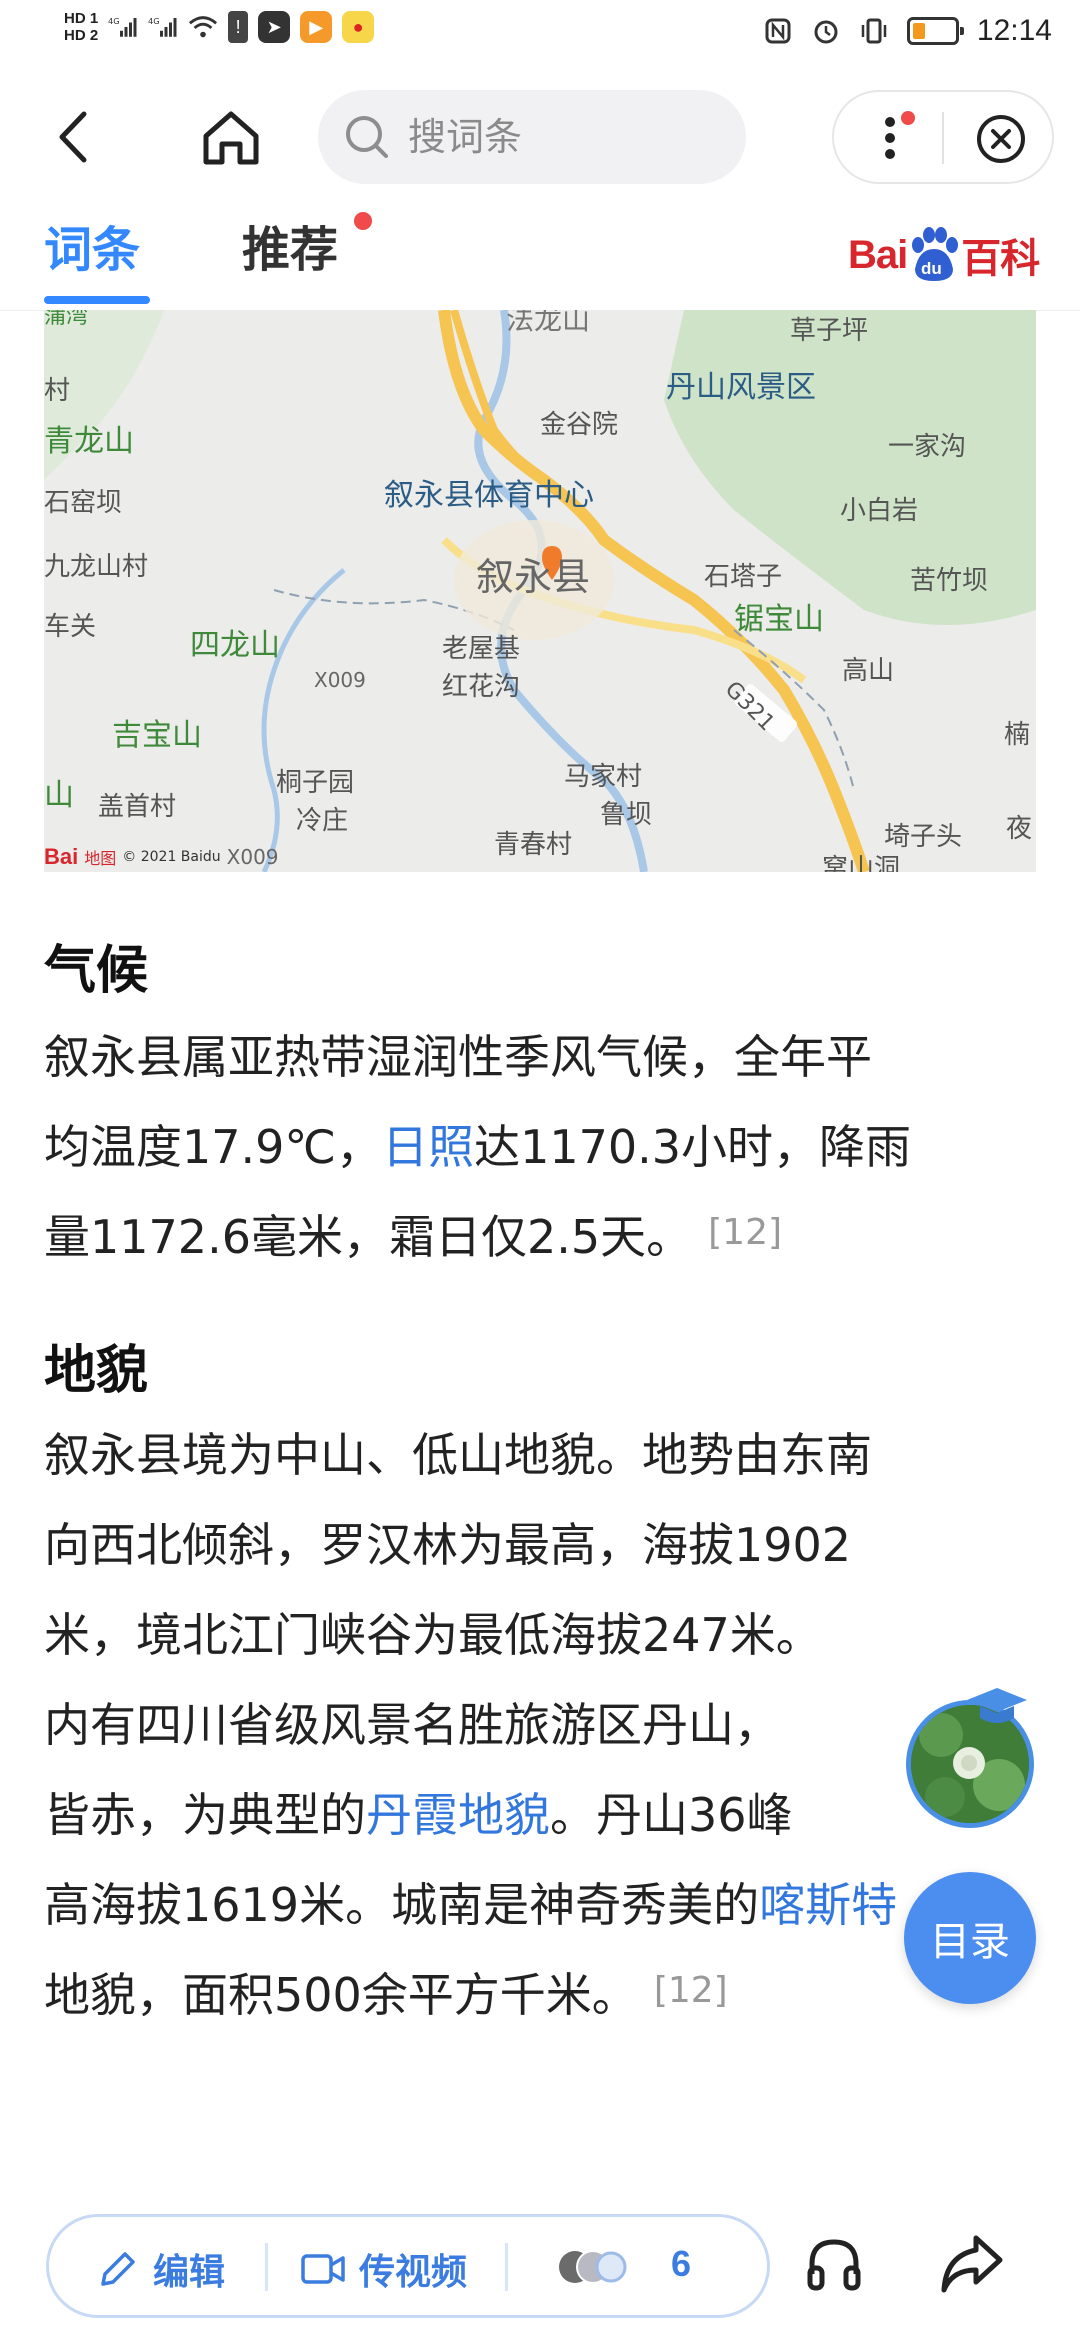 This screenshot has width=1080, height=2340. Describe the element at coordinates (367, 137) in the screenshot. I see `search-icon` at that location.